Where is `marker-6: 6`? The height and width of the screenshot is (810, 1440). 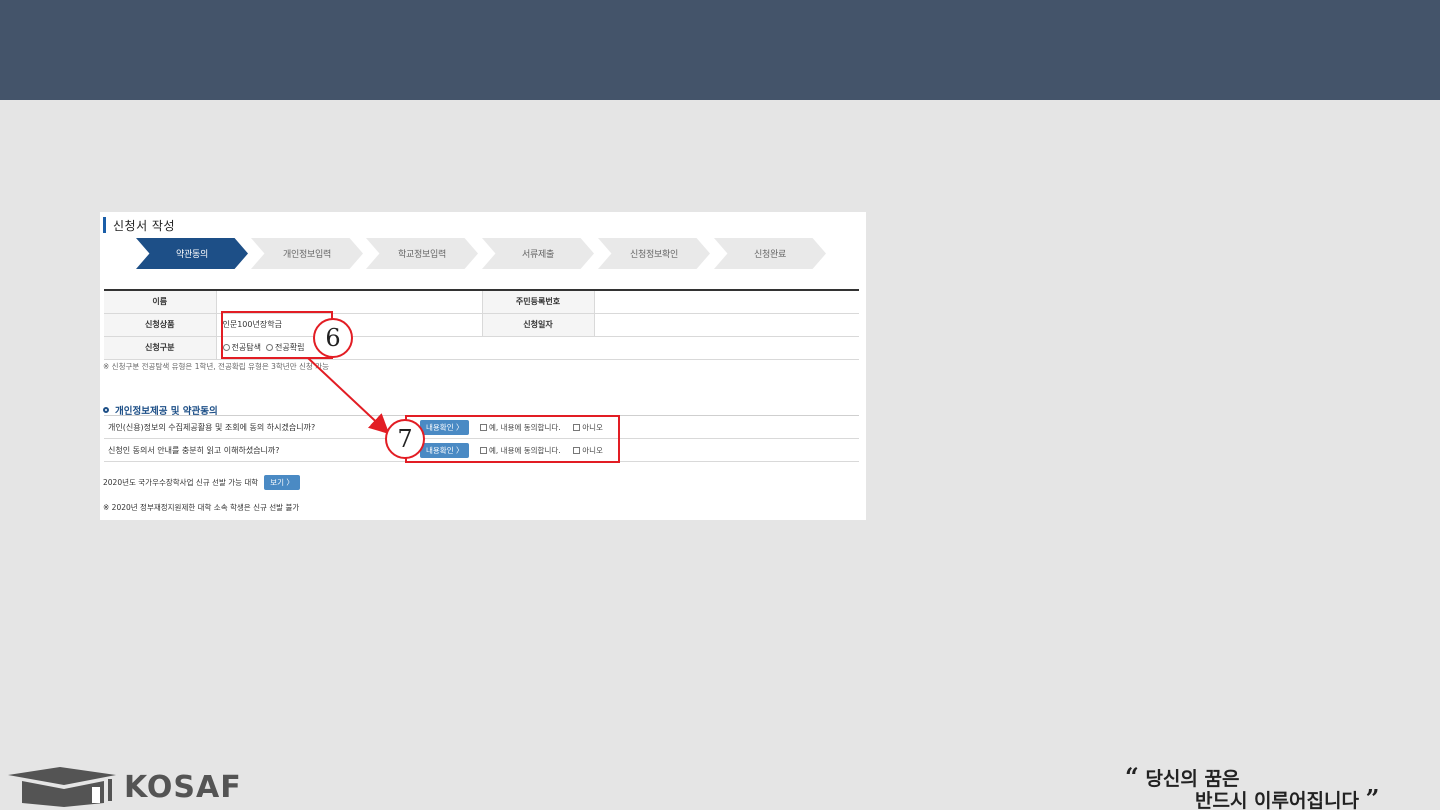
marker-6: 6 is located at coordinates (333, 338).